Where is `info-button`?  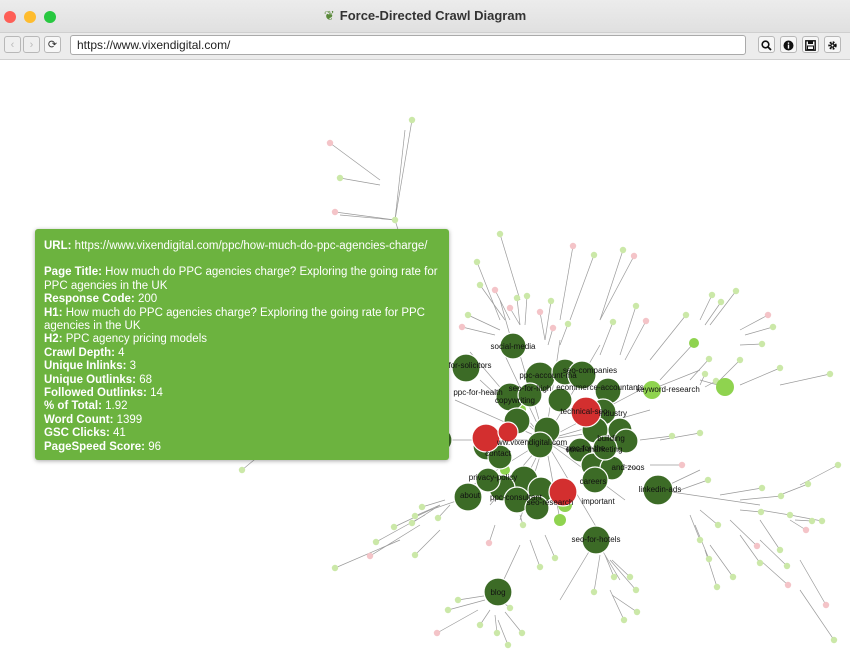
info-button is located at coordinates (788, 44).